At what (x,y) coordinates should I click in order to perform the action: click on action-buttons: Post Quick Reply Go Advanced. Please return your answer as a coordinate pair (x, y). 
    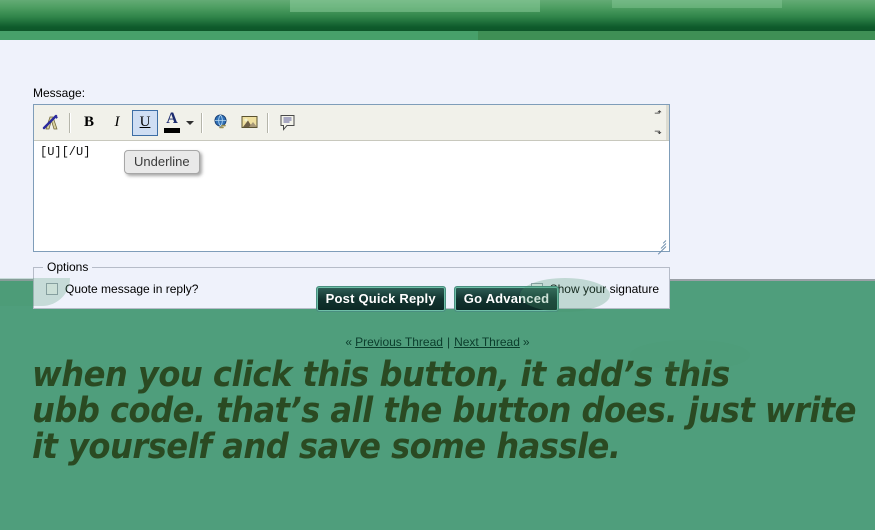
    Looking at the image, I should click on (437, 299).